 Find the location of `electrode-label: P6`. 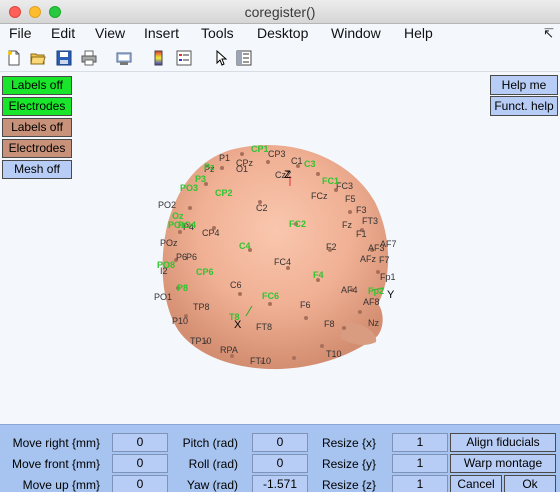

electrode-label: P6 is located at coordinates (191, 257).